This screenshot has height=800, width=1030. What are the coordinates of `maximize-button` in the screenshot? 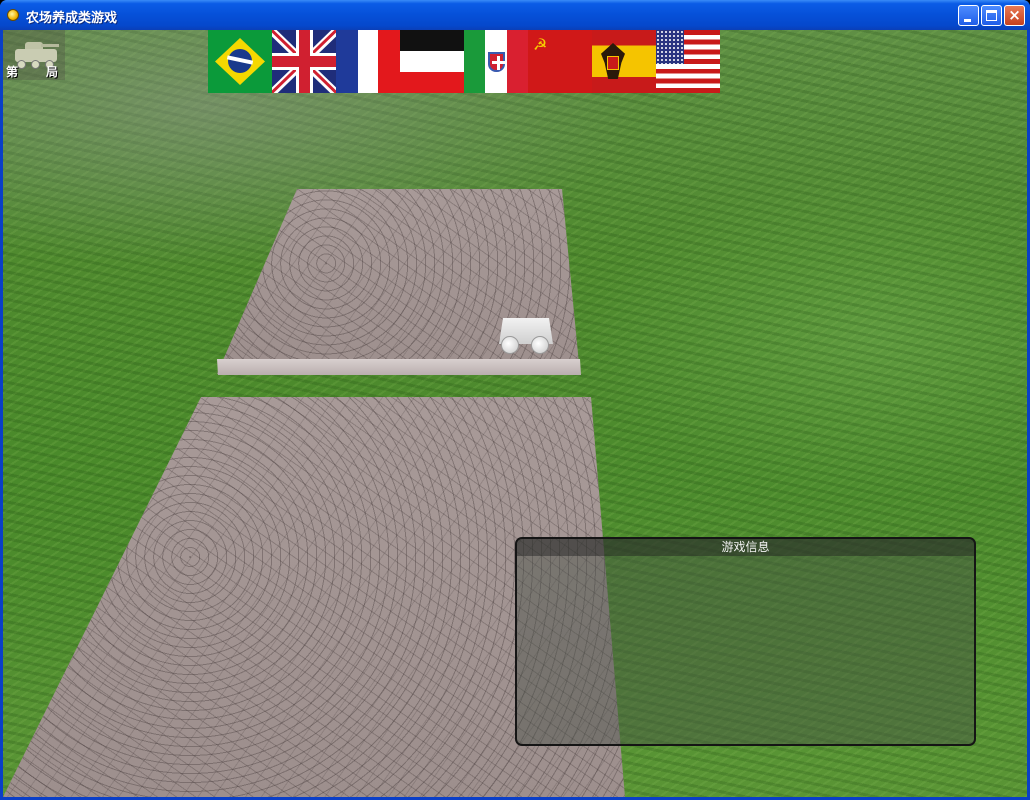 It's located at (991, 15).